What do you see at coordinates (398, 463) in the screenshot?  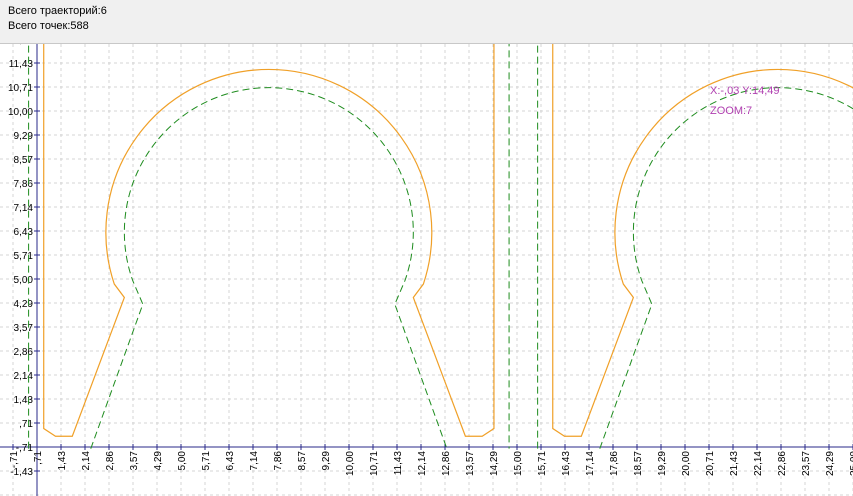 I see `x-tick-label: 11,43` at bounding box center [398, 463].